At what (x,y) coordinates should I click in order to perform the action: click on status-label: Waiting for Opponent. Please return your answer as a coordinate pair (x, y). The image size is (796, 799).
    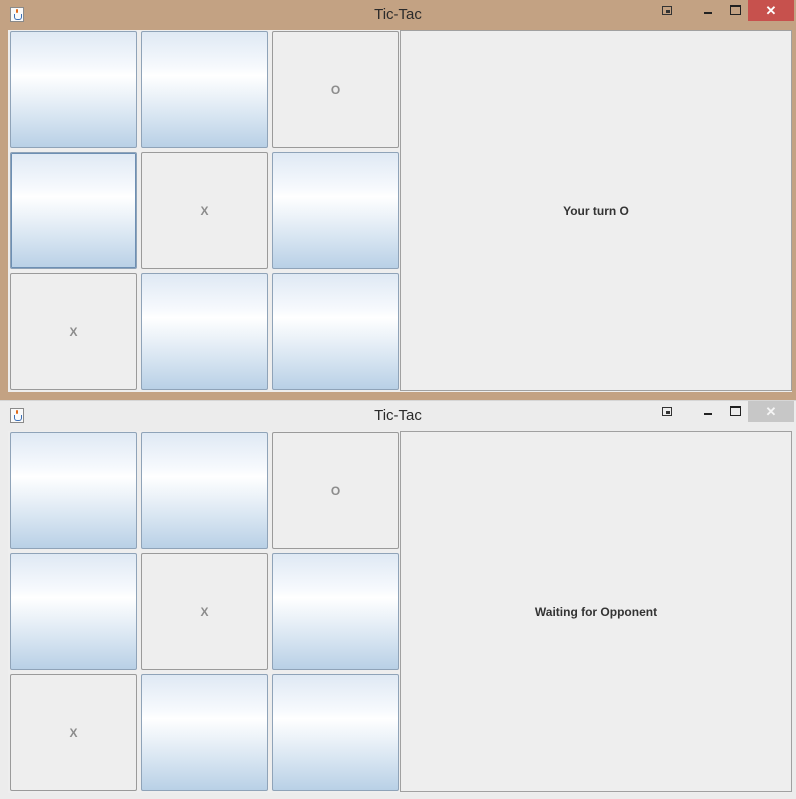
    Looking at the image, I should click on (596, 611).